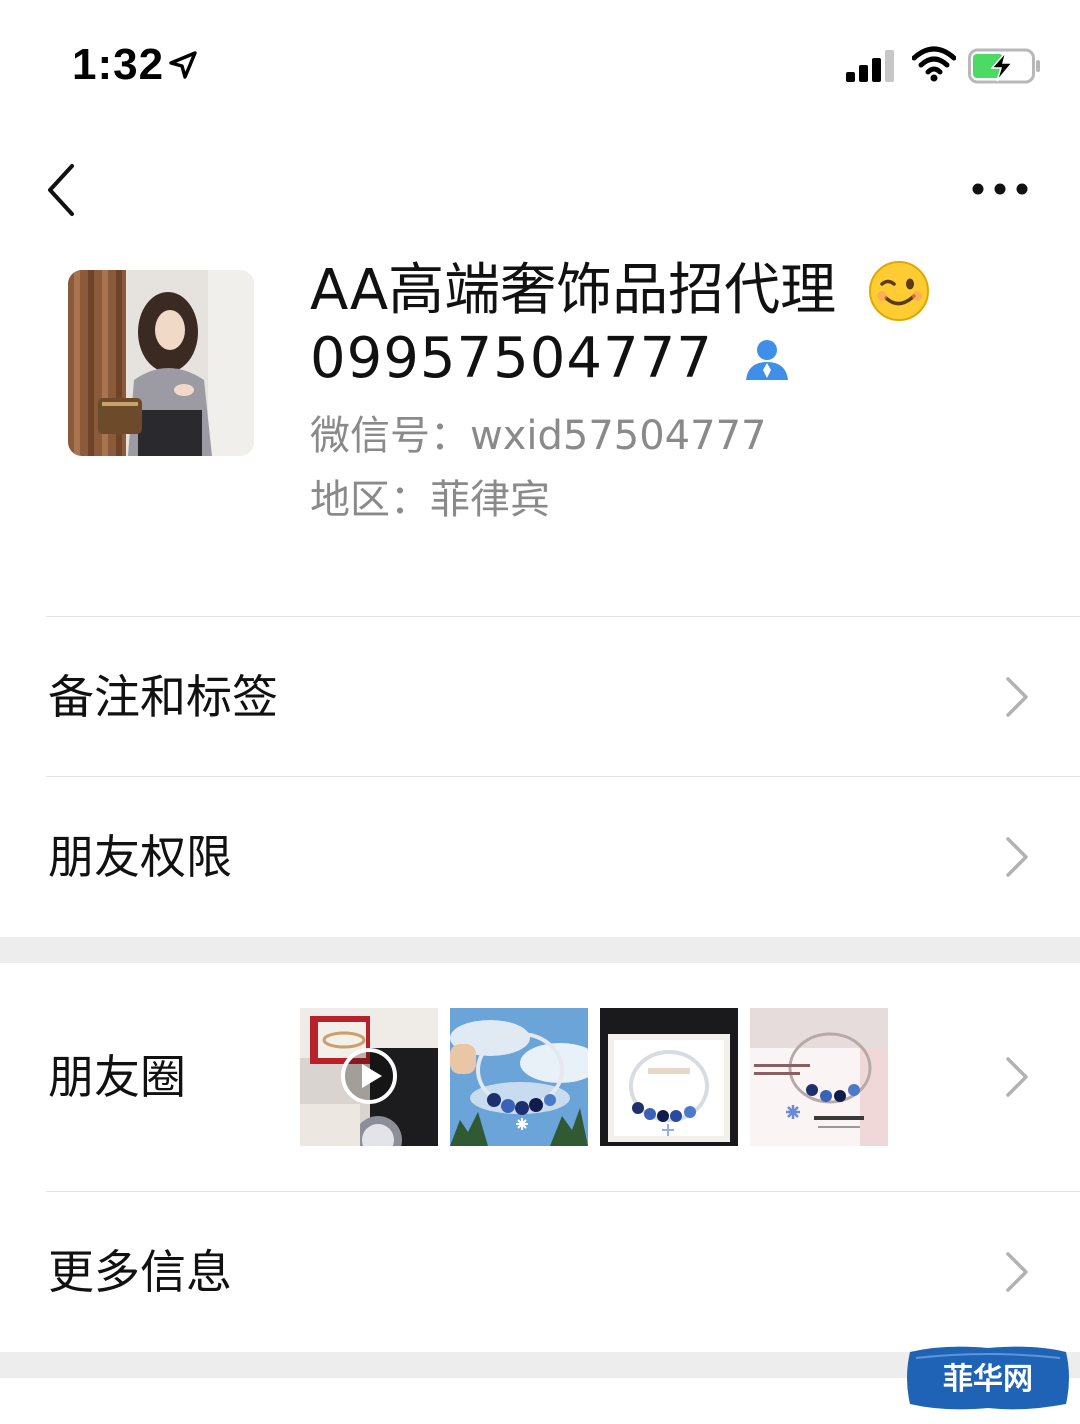 The height and width of the screenshot is (1424, 1080). Describe the element at coordinates (511, 358) in the screenshot. I see `profile-phone: 09957504777` at that location.